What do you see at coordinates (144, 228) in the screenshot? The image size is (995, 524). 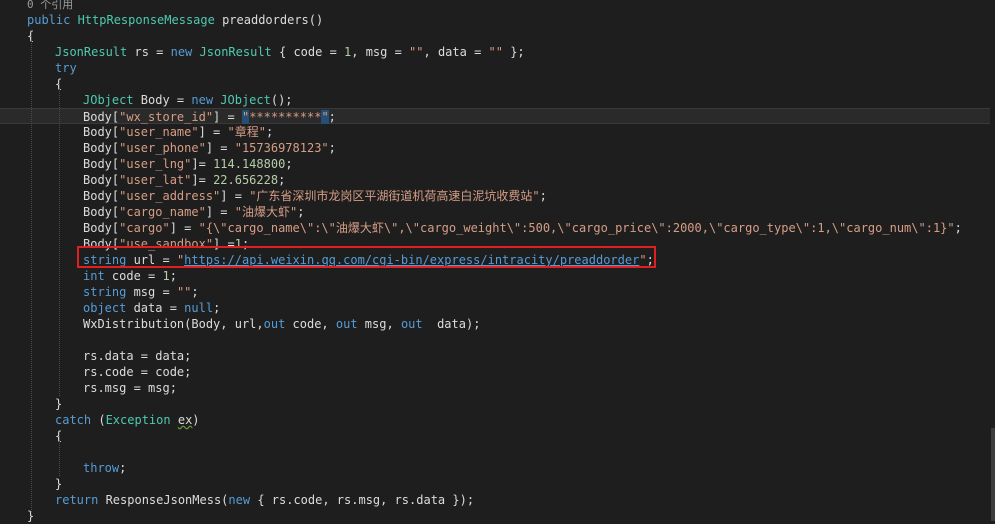 I see `code-token: "cargo"` at bounding box center [144, 228].